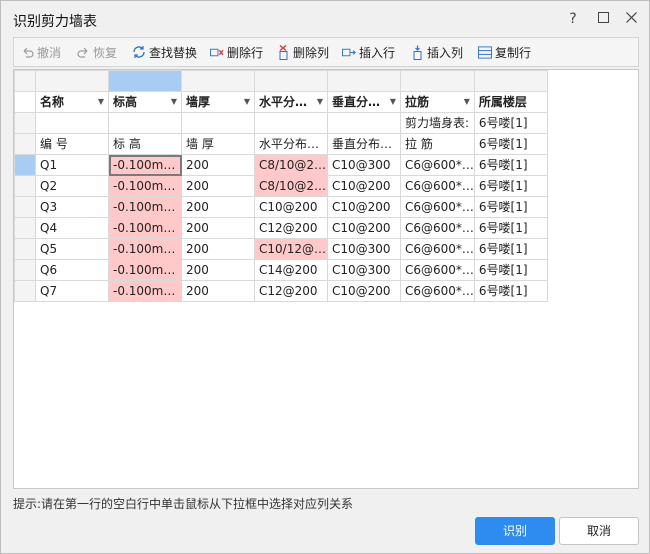 This screenshot has width=650, height=554. Describe the element at coordinates (72, 270) in the screenshot. I see `table-cell: Q6` at that location.